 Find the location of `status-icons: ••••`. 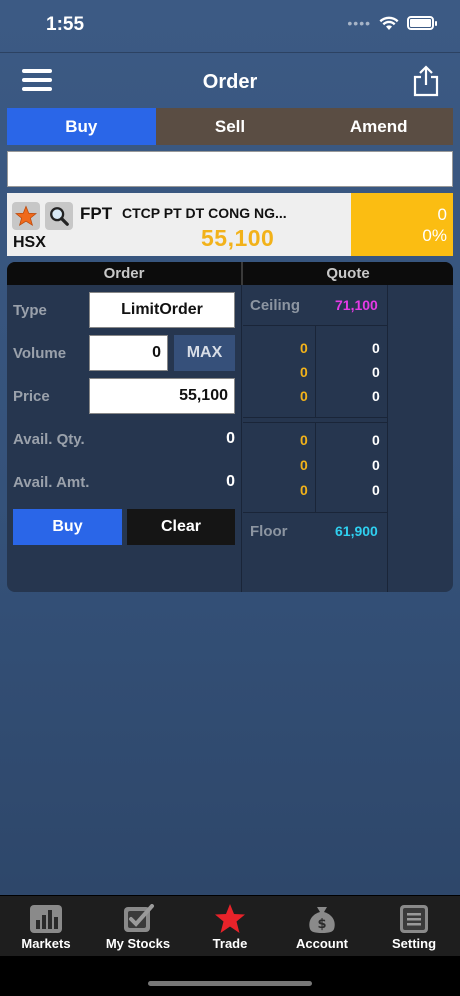

status-icons: •••• is located at coordinates (392, 23).